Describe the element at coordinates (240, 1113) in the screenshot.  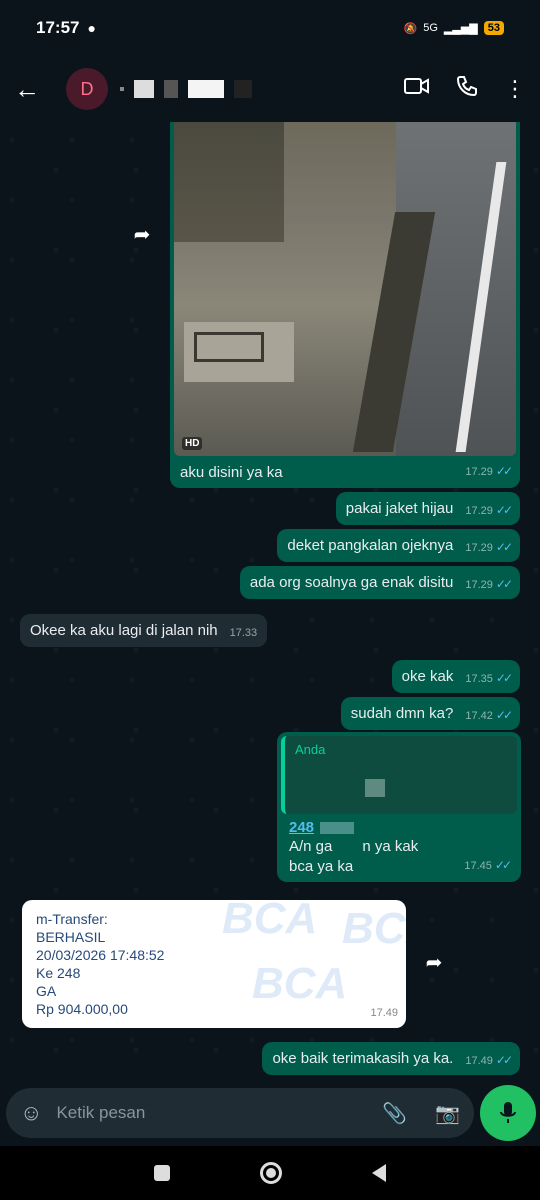
I see `message-input-bar: ☺ Ketik pesan 📎 📷` at that location.